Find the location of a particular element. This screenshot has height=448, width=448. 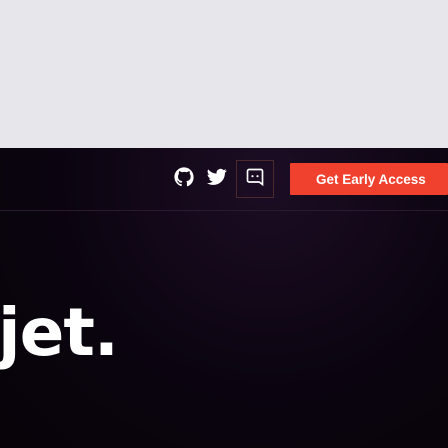

twitter-link is located at coordinates (217, 179).